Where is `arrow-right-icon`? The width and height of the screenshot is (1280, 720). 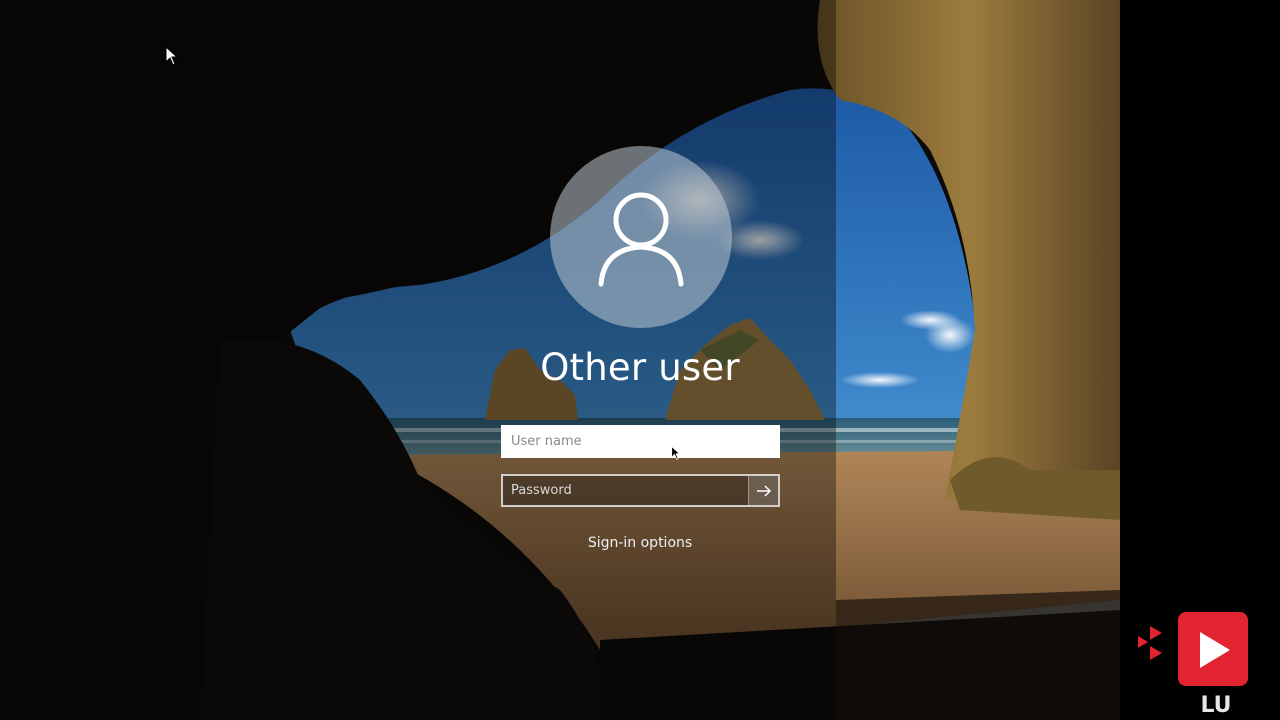
arrow-right-icon is located at coordinates (763, 490).